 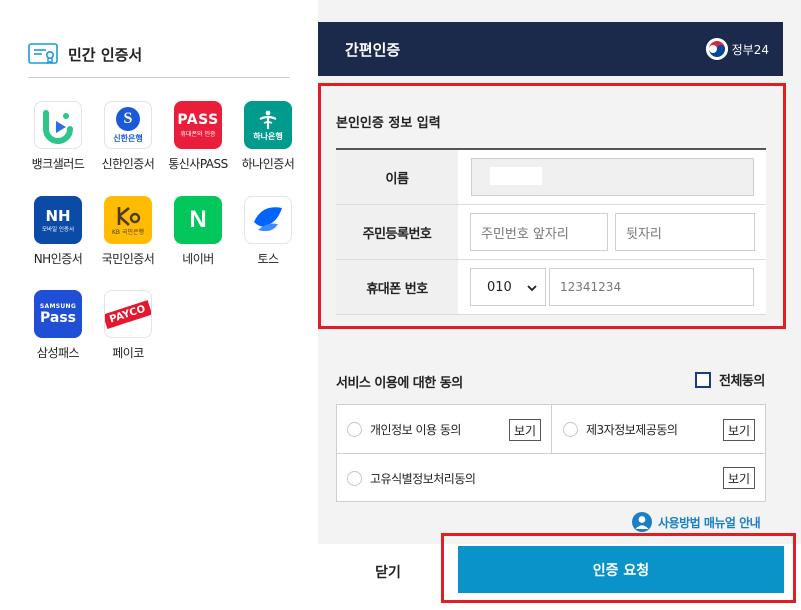 What do you see at coordinates (621, 569) in the screenshot?
I see `auth-request-button: 인증 요청` at bounding box center [621, 569].